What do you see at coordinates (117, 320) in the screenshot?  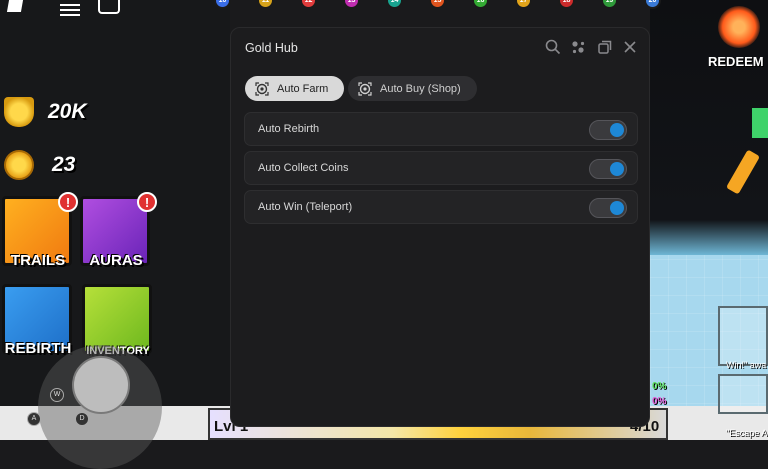 I see `inventory-button: INVENTORY` at bounding box center [117, 320].